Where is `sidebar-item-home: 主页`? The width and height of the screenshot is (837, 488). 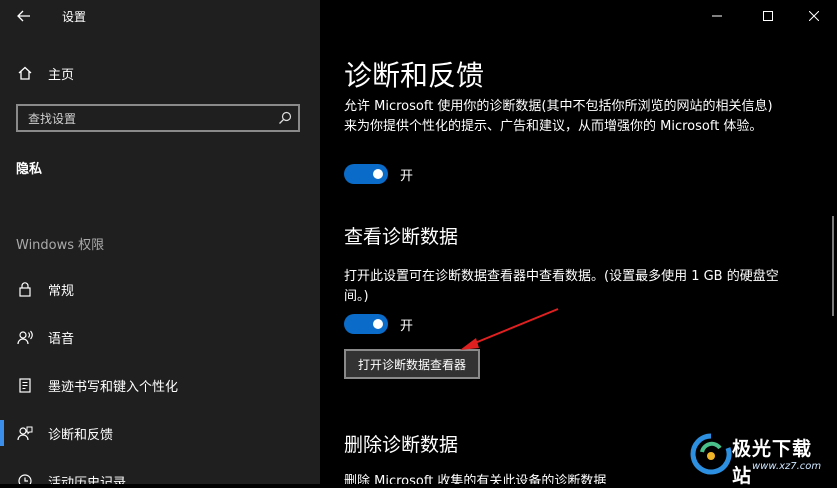
sidebar-item-home: 主页 is located at coordinates (160, 73).